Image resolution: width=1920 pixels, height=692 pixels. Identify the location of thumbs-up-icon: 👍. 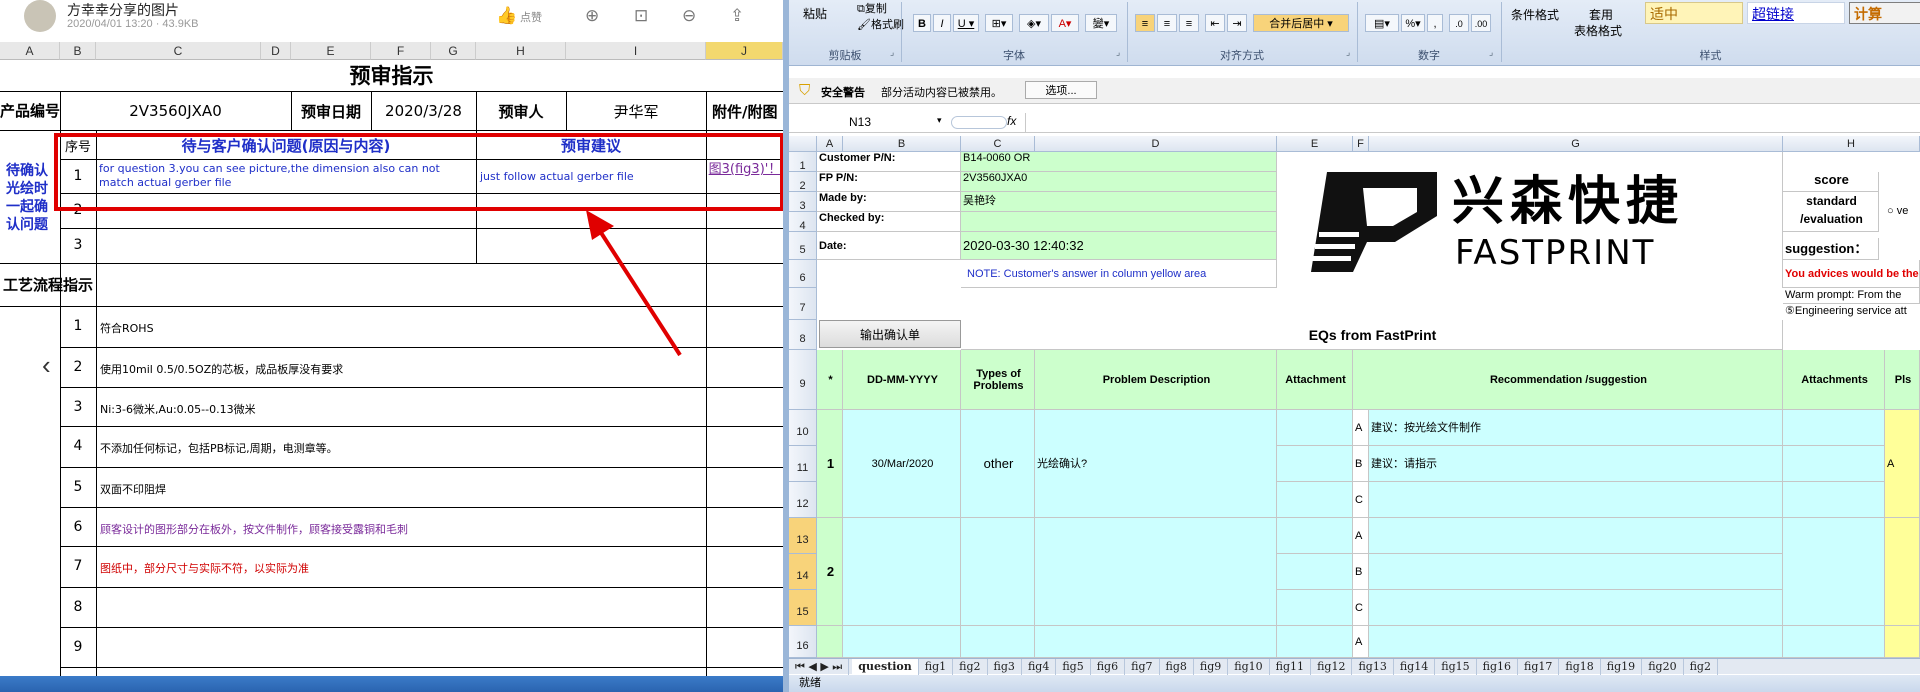
(506, 16).